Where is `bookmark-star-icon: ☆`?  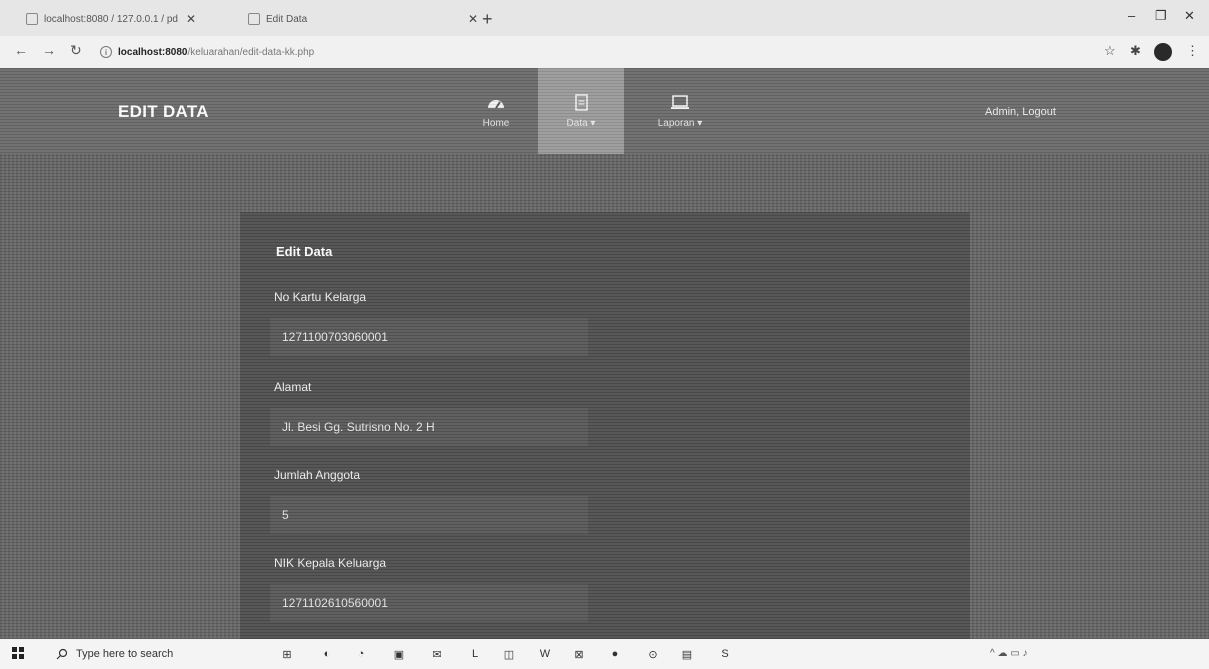
bookmark-star-icon: ☆ is located at coordinates (1110, 51).